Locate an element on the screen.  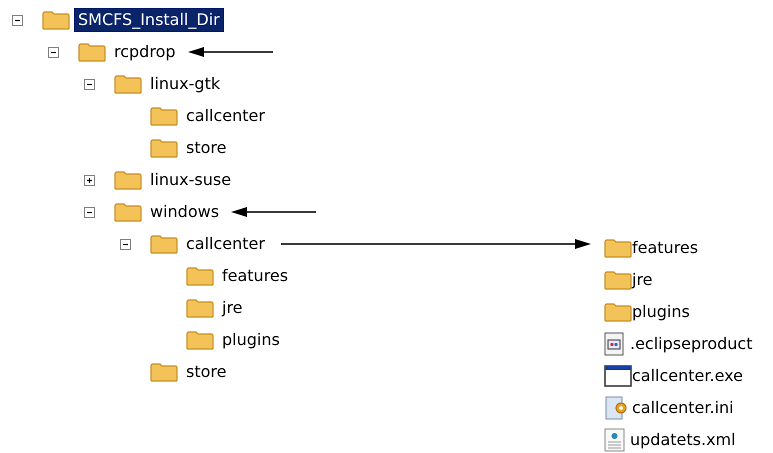
tree-item: plugins is located at coordinates (251, 340).